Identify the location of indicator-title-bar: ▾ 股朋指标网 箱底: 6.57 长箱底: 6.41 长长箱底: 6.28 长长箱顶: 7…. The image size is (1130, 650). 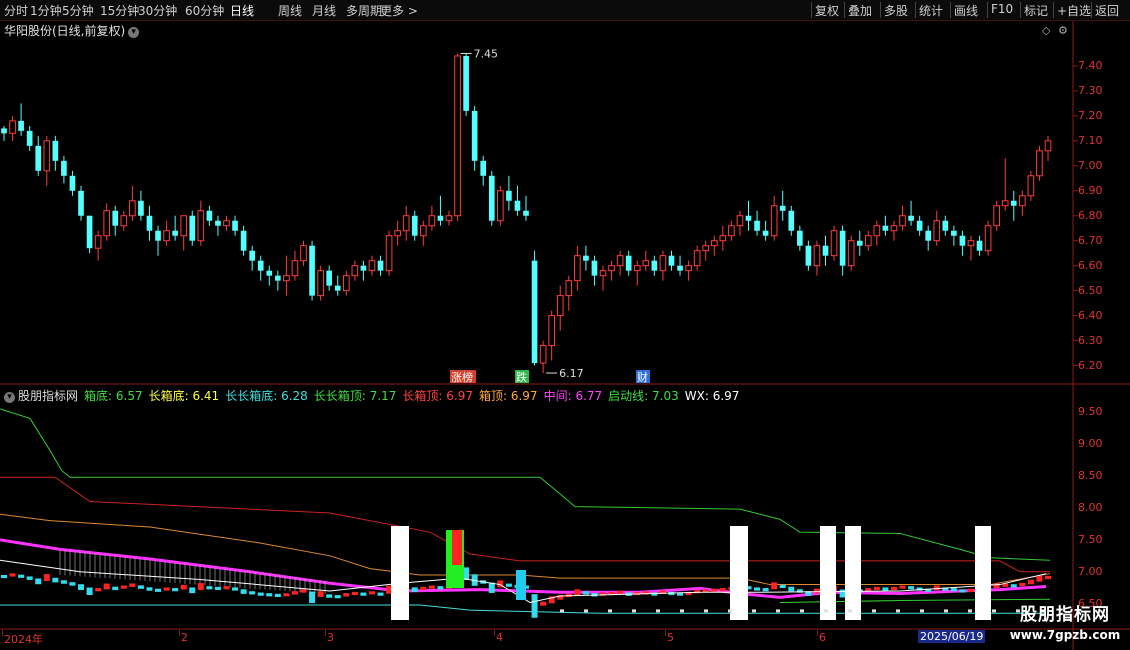
(374, 395).